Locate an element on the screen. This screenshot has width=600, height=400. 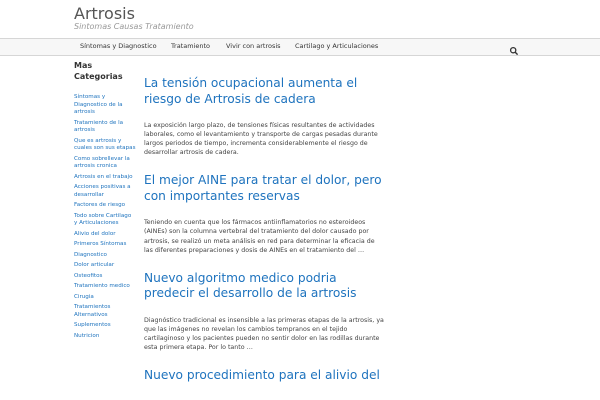
post-title: Nuevo procedimiento para el alivio del is located at coordinates (264, 376).